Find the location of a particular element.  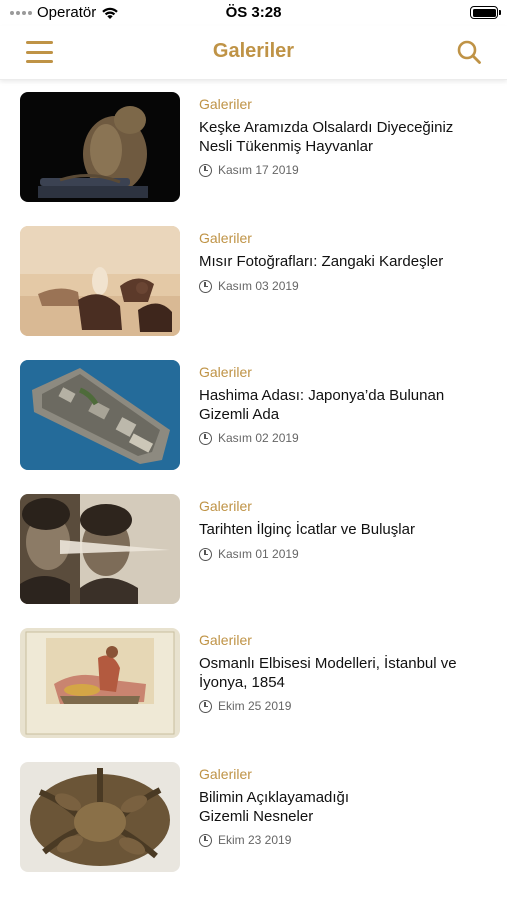

page-title: Galeriler is located at coordinates (253, 51).